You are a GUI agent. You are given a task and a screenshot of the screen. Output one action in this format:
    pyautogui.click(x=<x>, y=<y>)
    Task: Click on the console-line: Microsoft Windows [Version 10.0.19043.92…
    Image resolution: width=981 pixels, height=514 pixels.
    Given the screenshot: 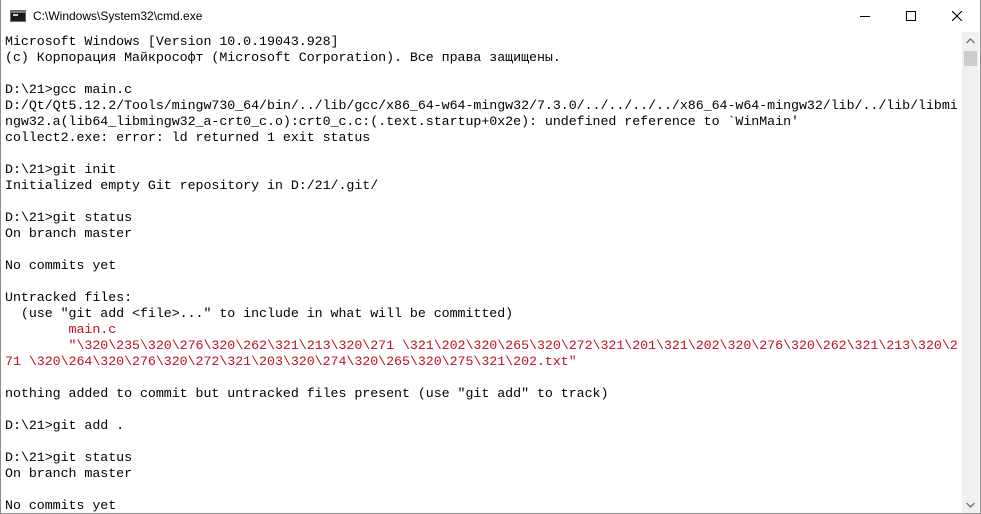 What is the action you would take?
    pyautogui.click(x=172, y=41)
    